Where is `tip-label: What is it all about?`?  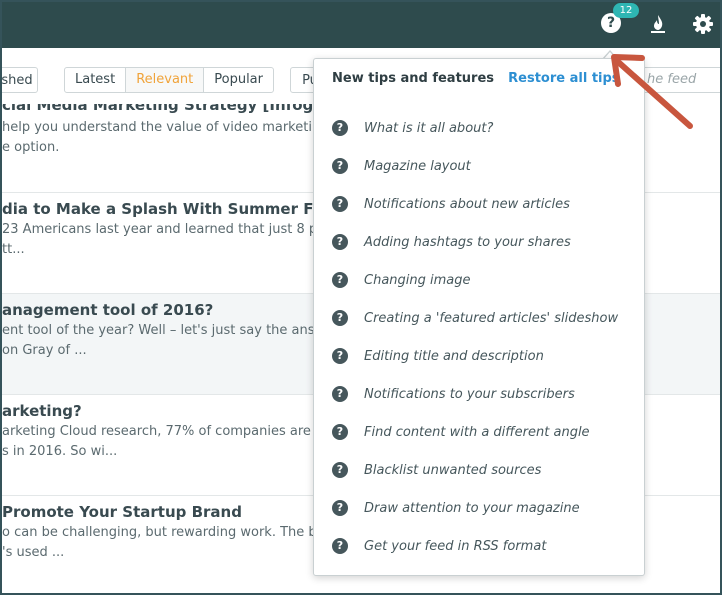 tip-label: What is it all about? is located at coordinates (429, 128).